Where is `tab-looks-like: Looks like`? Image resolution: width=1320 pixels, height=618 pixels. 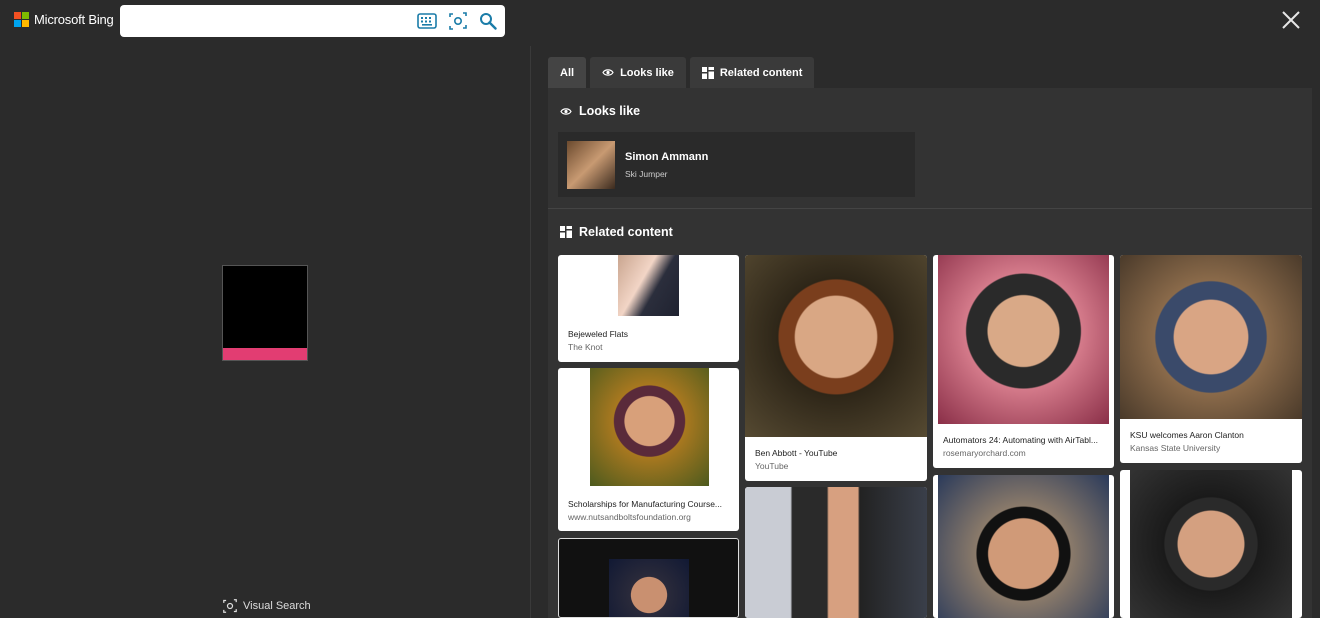 tab-looks-like: Looks like is located at coordinates (638, 72).